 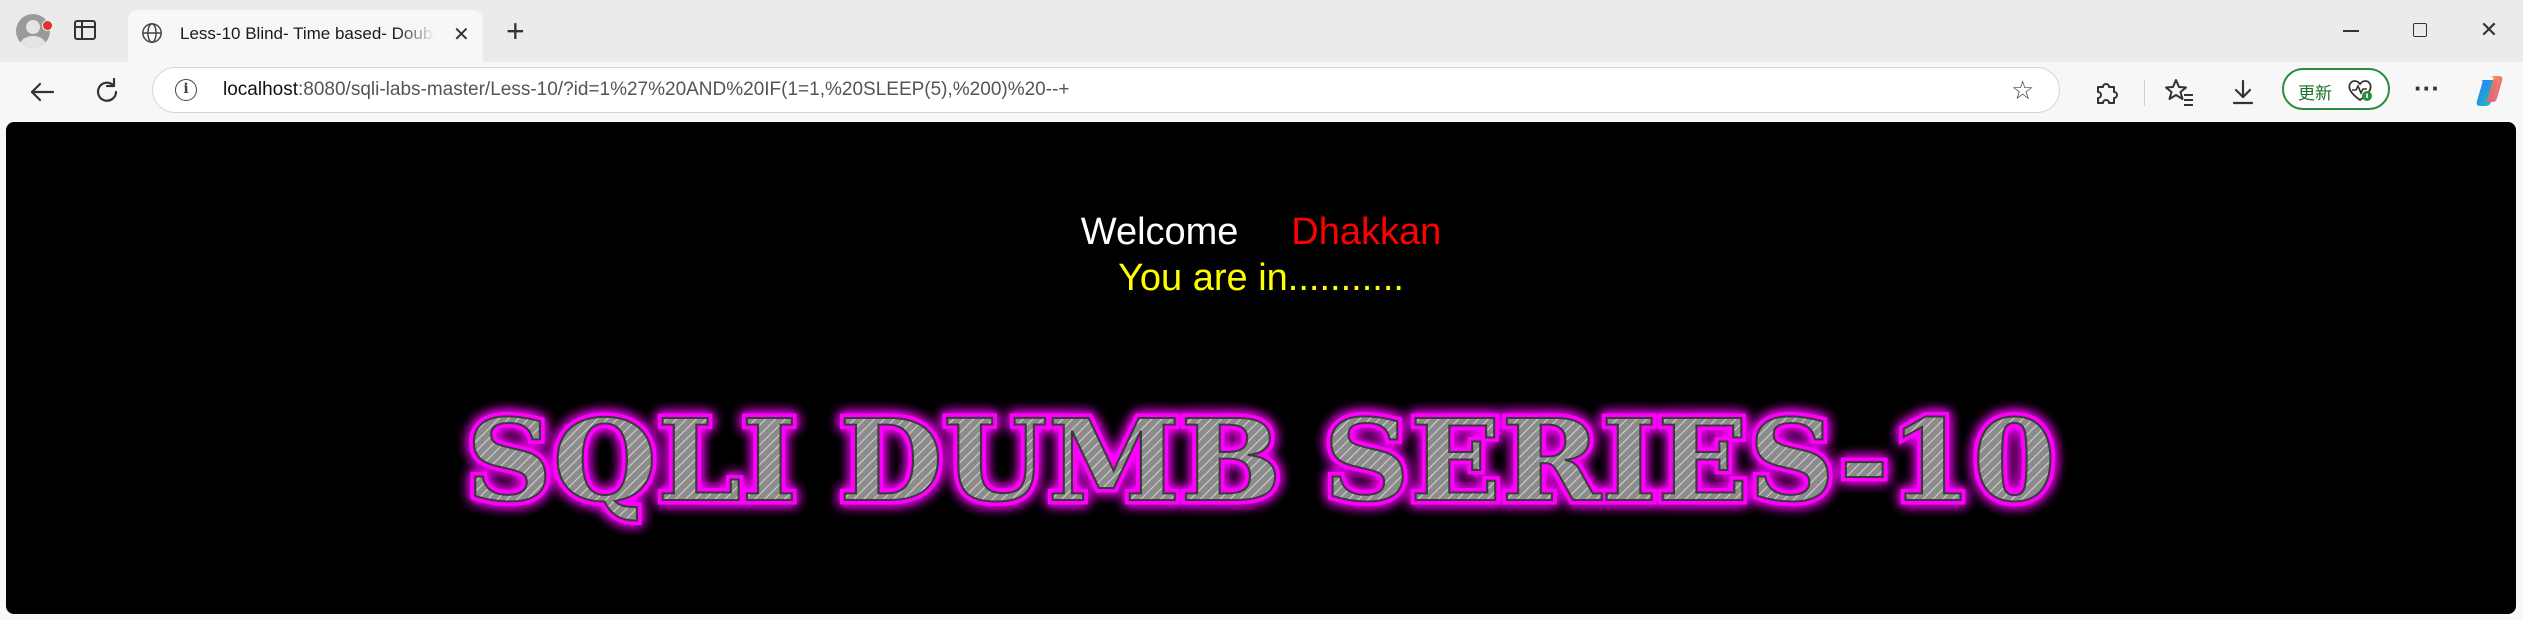 I want to click on copilot-icon, so click(x=2491, y=91).